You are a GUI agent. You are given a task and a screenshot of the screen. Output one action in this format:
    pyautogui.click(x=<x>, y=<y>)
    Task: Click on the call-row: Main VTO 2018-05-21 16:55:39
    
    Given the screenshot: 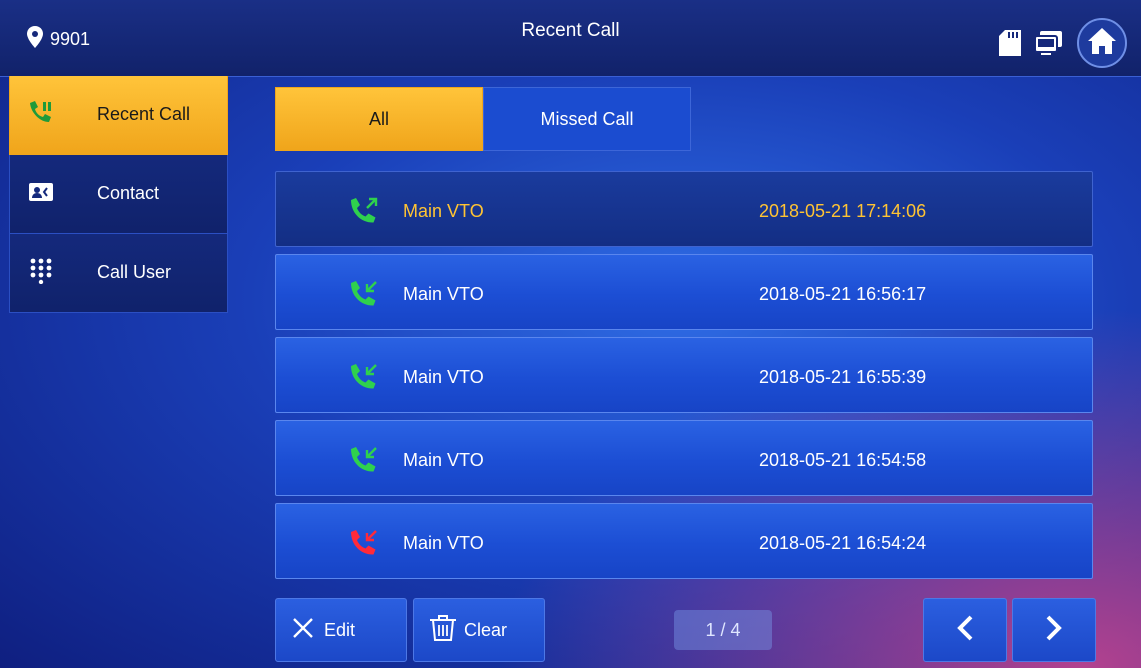 What is the action you would take?
    pyautogui.click(x=684, y=375)
    